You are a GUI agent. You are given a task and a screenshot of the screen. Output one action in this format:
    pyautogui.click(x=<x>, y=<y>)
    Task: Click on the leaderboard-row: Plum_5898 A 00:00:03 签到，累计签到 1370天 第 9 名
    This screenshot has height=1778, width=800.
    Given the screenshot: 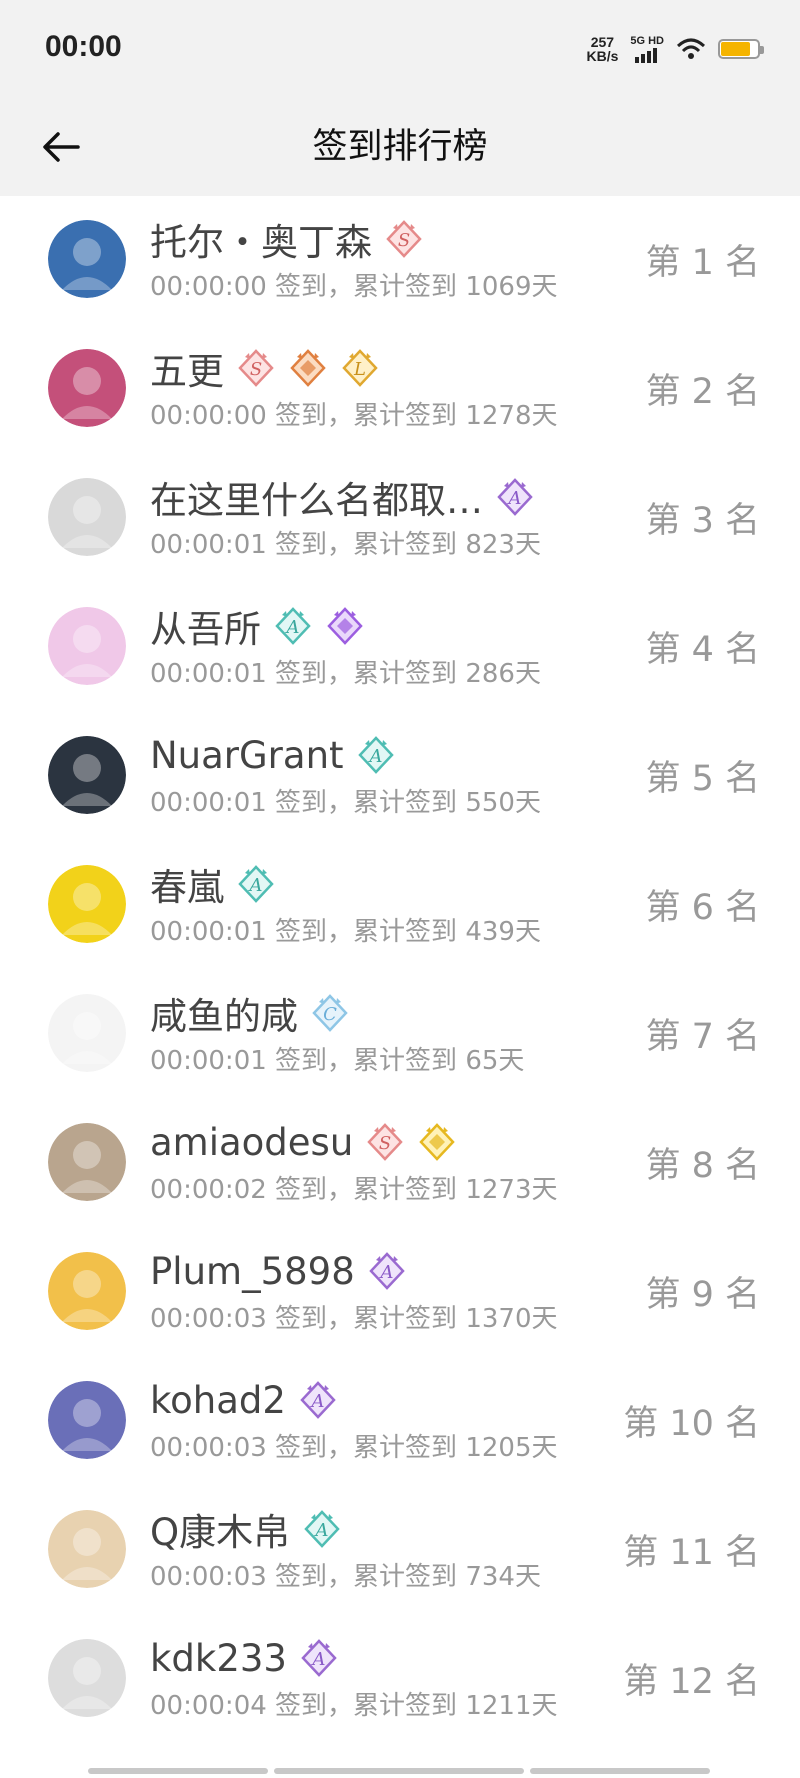 What is the action you would take?
    pyautogui.click(x=400, y=1292)
    